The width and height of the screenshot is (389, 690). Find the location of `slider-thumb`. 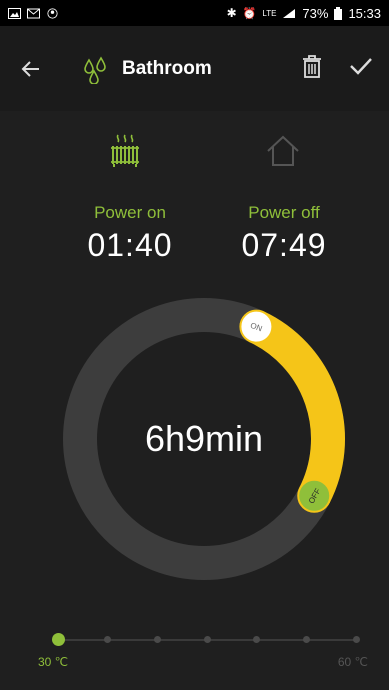

slider-thumb is located at coordinates (58, 639).